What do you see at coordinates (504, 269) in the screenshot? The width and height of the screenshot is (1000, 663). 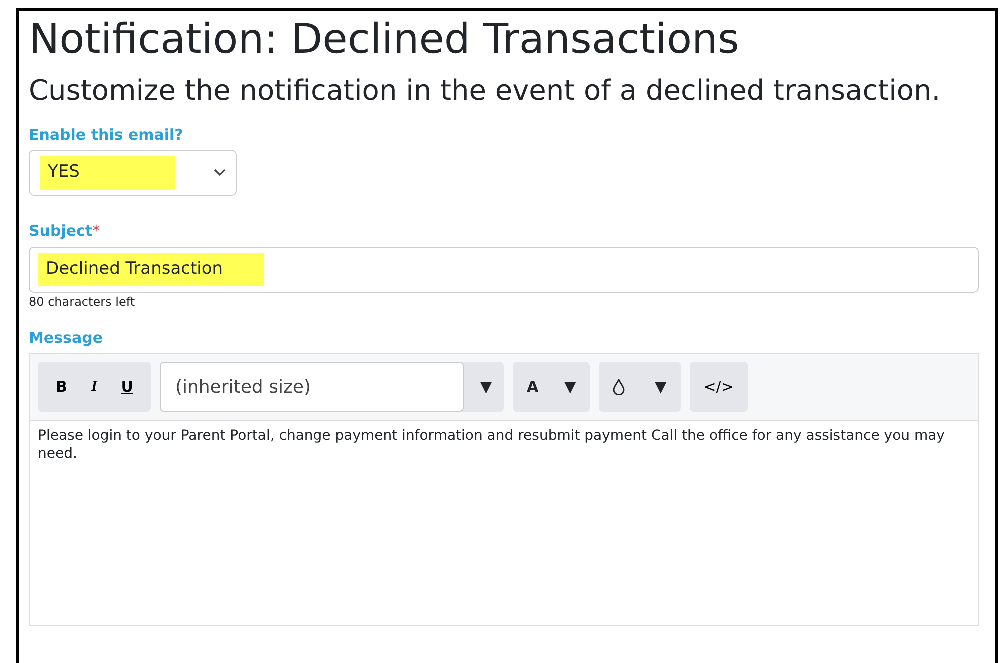 I see `subject-input: Declined Transaction` at bounding box center [504, 269].